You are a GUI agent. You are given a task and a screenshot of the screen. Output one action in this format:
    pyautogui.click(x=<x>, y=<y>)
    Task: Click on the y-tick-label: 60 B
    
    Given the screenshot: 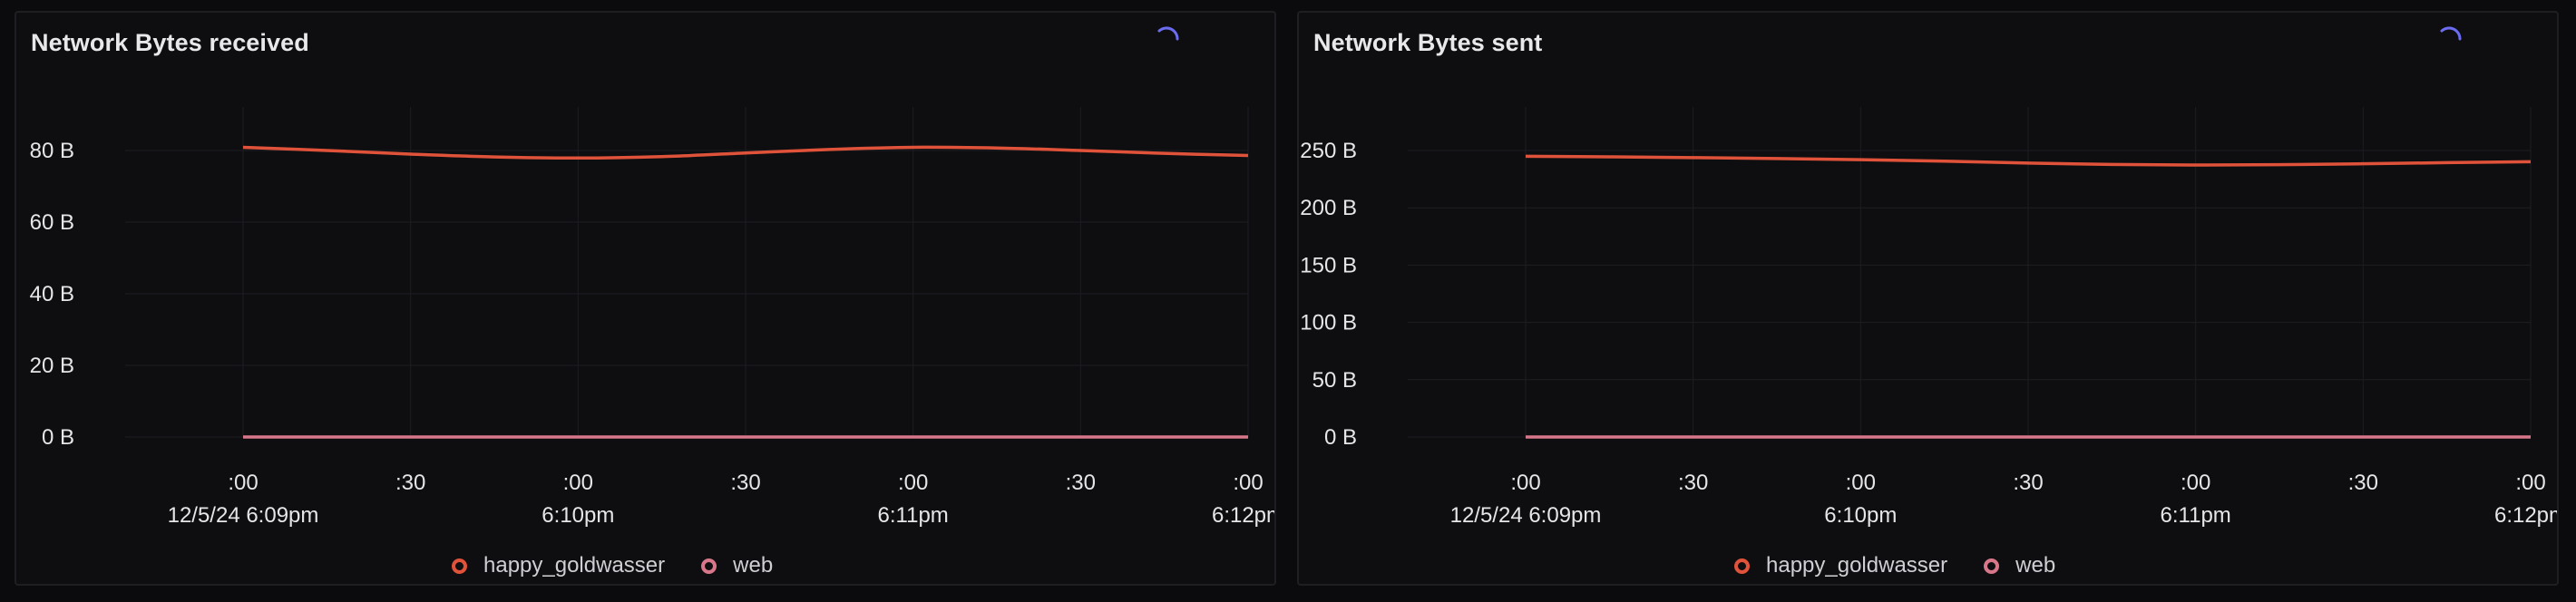 What is the action you would take?
    pyautogui.click(x=52, y=222)
    